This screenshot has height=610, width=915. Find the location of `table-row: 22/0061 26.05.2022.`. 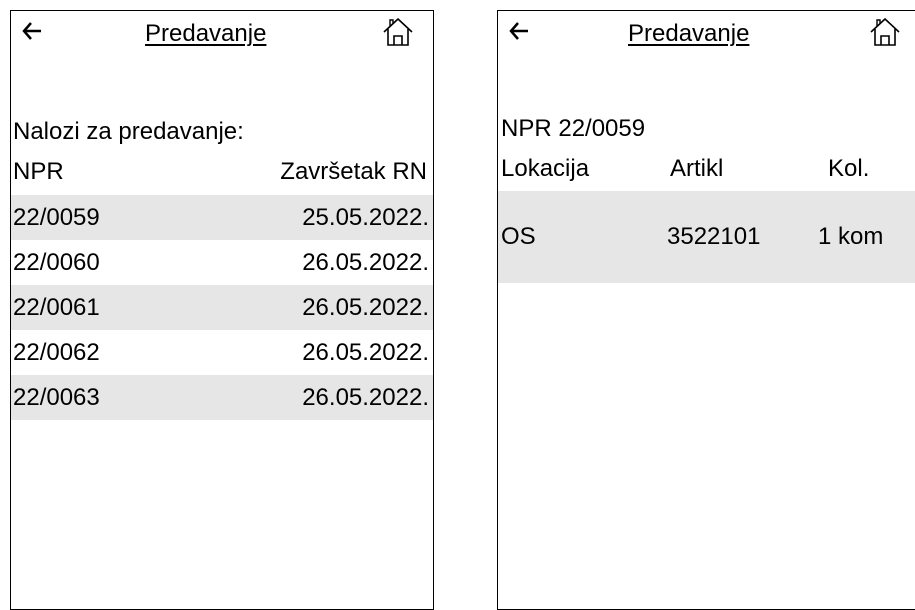

table-row: 22/0061 26.05.2022. is located at coordinates (222, 307).